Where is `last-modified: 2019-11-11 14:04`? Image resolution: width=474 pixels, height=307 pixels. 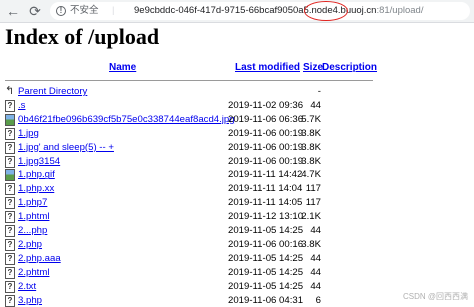
last-modified: 2019-11-11 14:04 is located at coordinates (265, 189).